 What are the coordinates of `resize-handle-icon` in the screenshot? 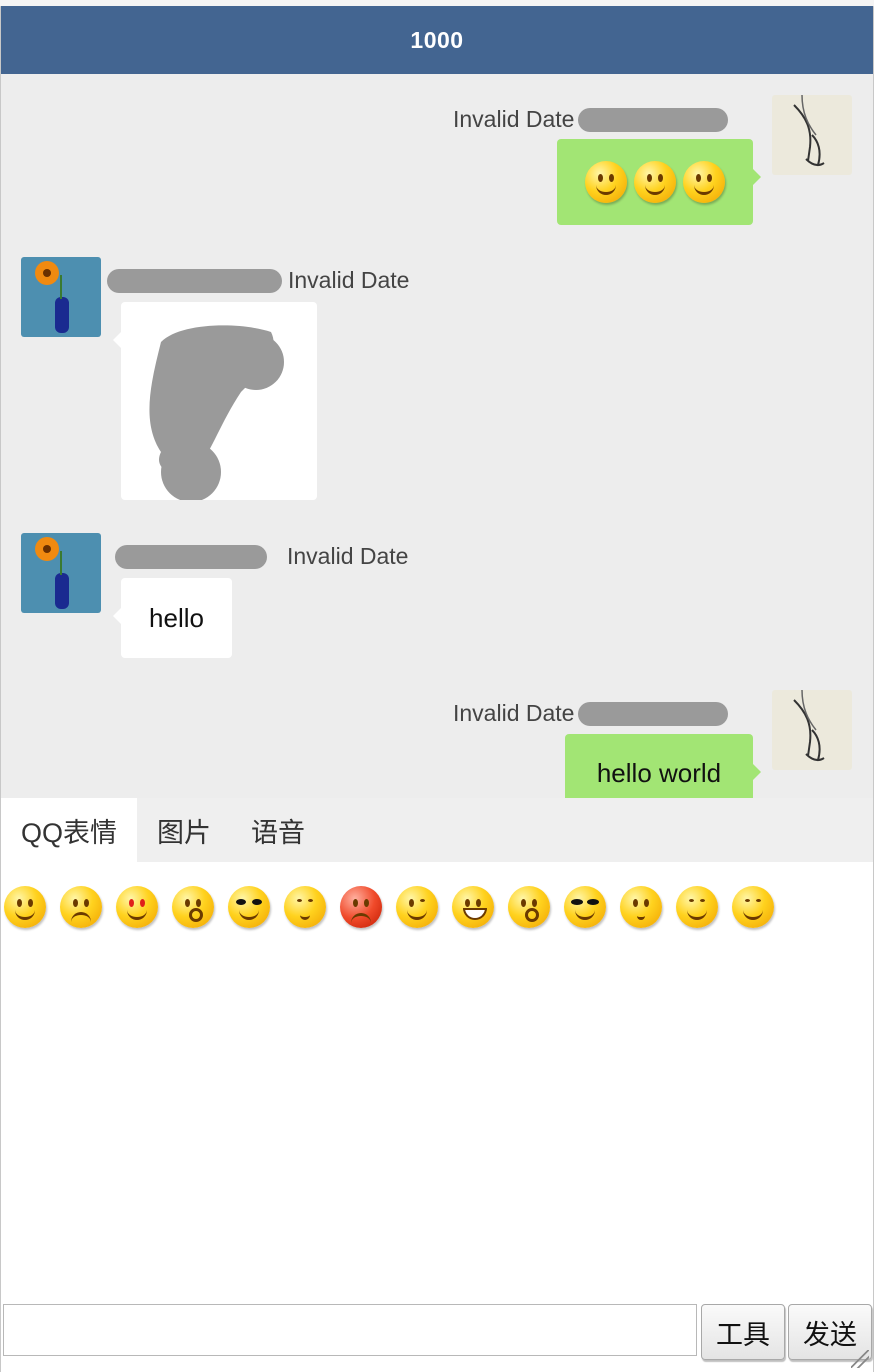 It's located at (860, 1359).